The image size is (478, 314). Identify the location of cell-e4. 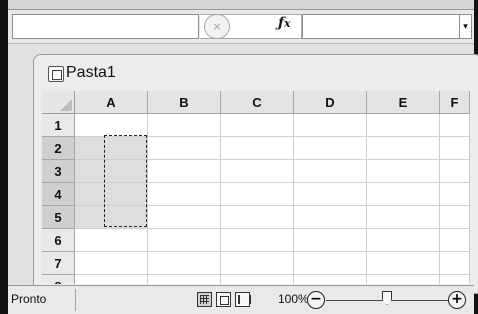
(403, 194).